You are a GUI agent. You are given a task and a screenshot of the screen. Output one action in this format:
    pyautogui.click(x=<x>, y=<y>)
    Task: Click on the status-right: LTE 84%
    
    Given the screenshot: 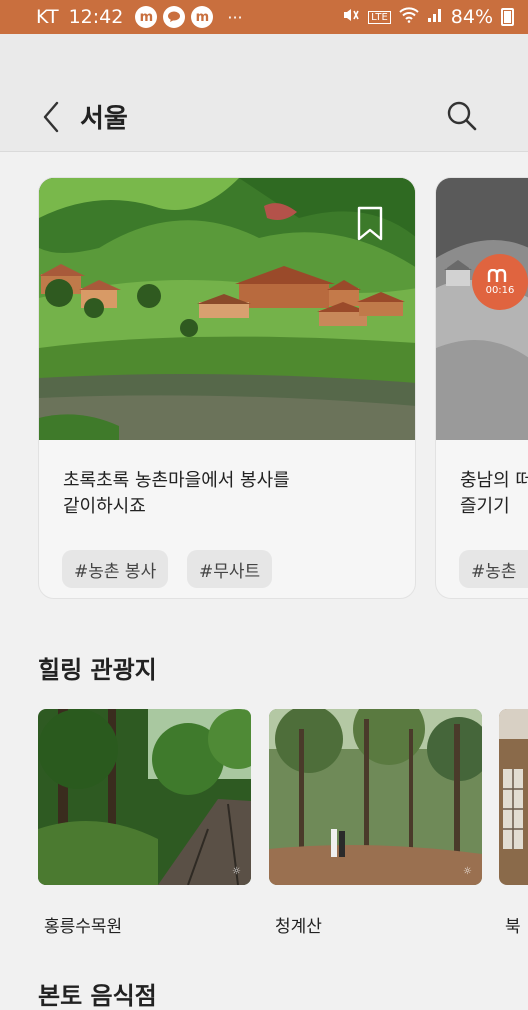 What is the action you would take?
    pyautogui.click(x=428, y=17)
    